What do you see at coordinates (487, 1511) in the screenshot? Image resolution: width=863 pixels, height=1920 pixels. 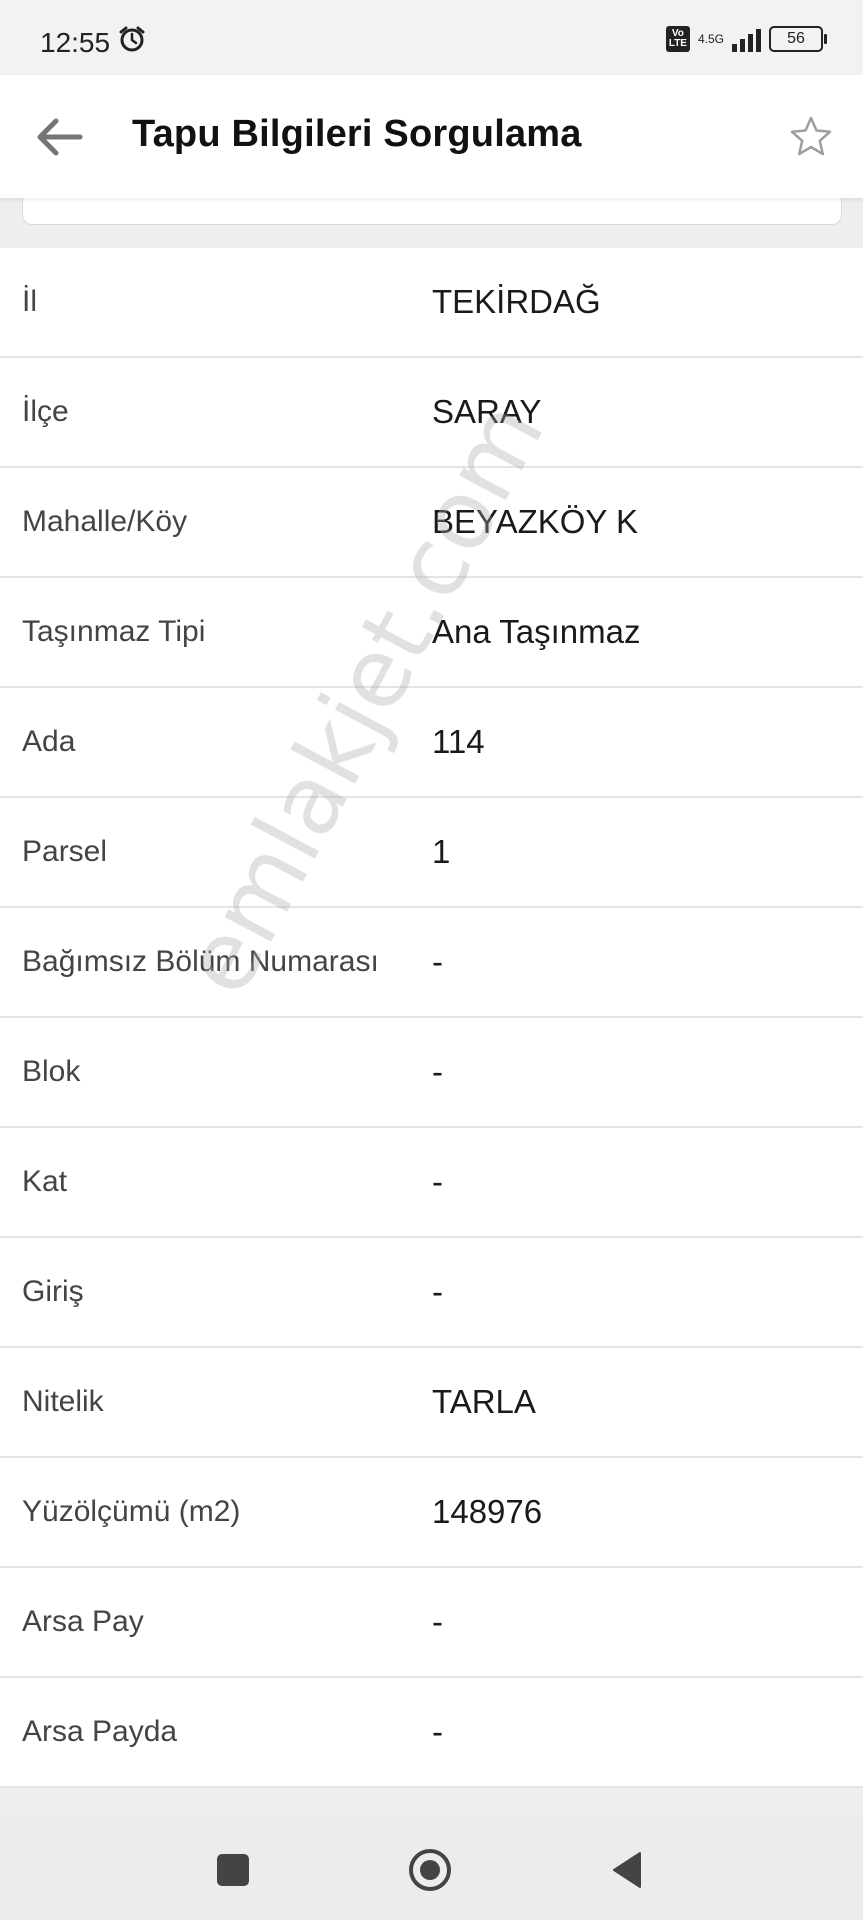 I see `row-value: 148976` at bounding box center [487, 1511].